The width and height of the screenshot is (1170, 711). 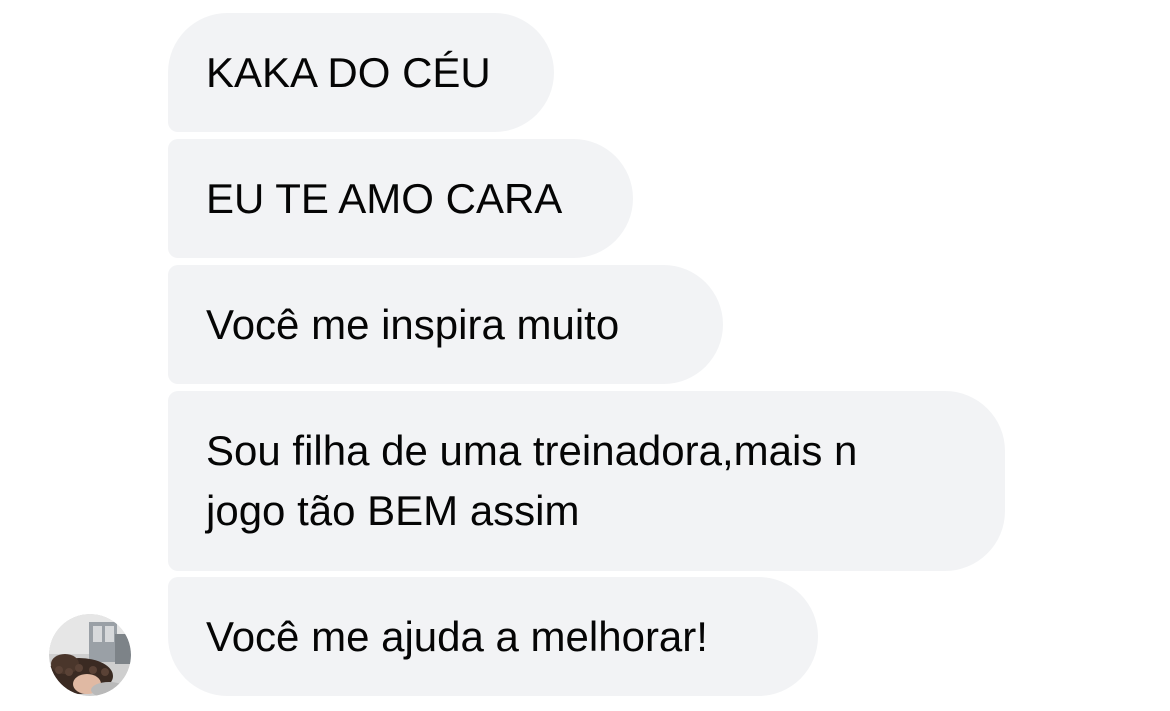 I want to click on message-bubble: Você me ajuda a melhorar!, so click(x=493, y=636).